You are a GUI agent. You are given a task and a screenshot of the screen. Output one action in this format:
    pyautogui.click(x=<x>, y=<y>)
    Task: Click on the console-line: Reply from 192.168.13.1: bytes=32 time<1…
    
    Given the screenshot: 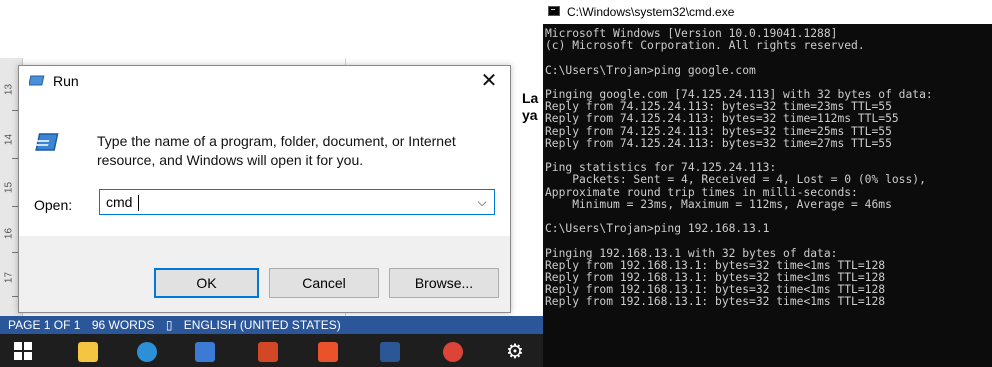 What is the action you would take?
    pyautogui.click(x=715, y=302)
    